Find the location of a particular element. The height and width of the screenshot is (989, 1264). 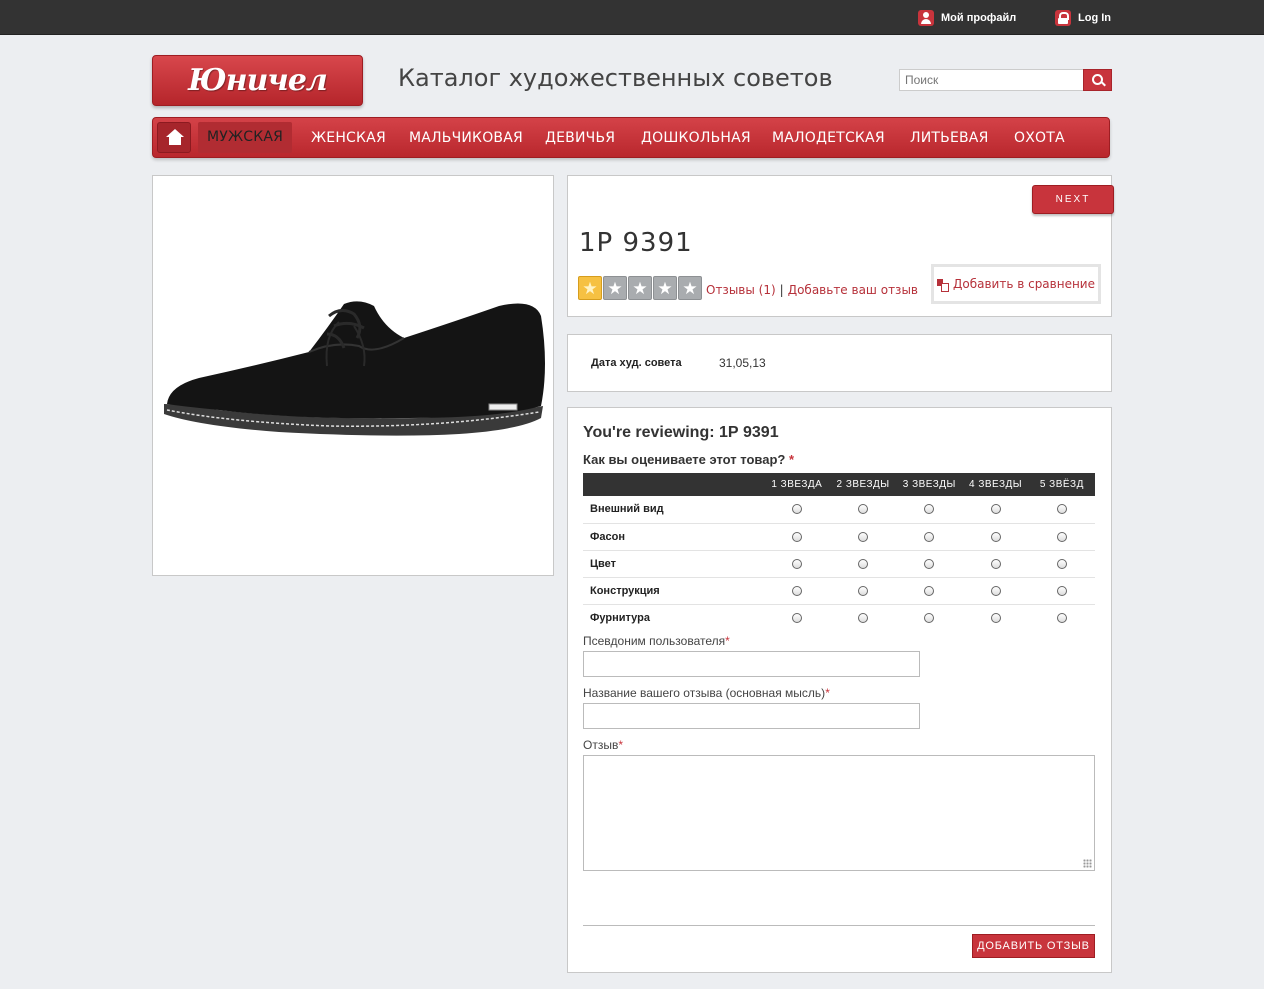

search-button is located at coordinates (1097, 80).